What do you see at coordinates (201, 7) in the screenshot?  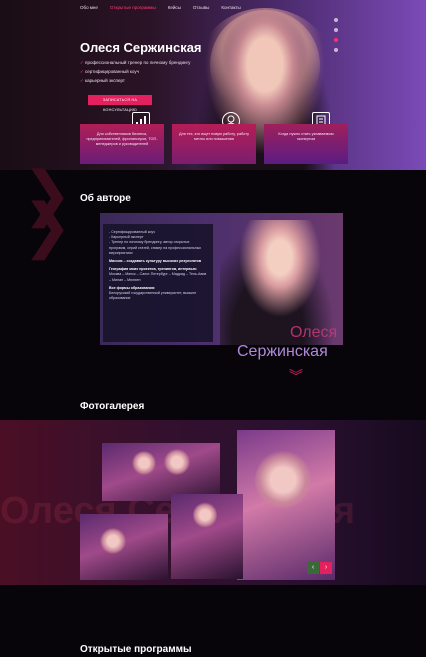 I see `nav-reviews: Отзывы` at bounding box center [201, 7].